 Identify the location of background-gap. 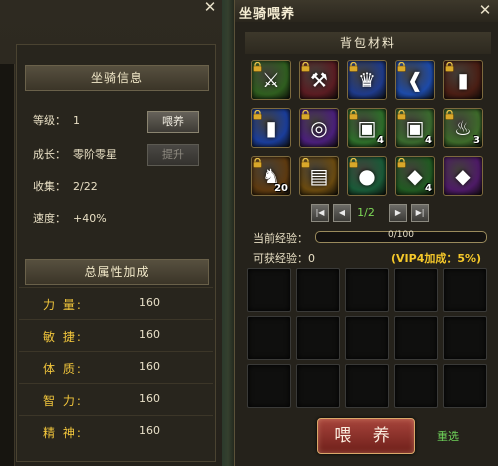
(228, 233).